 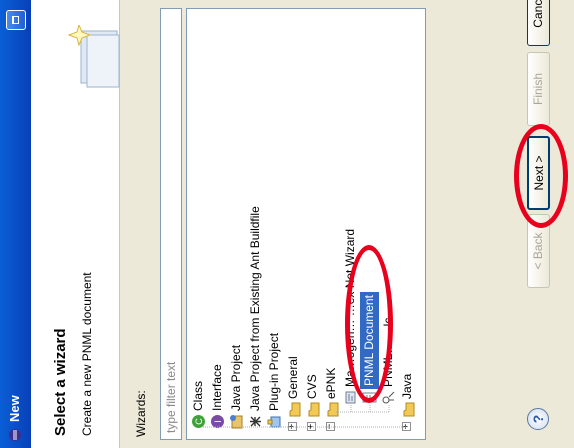 What do you see at coordinates (87, 354) in the screenshot?
I see `page-description: Create a new PNML document` at bounding box center [87, 354].